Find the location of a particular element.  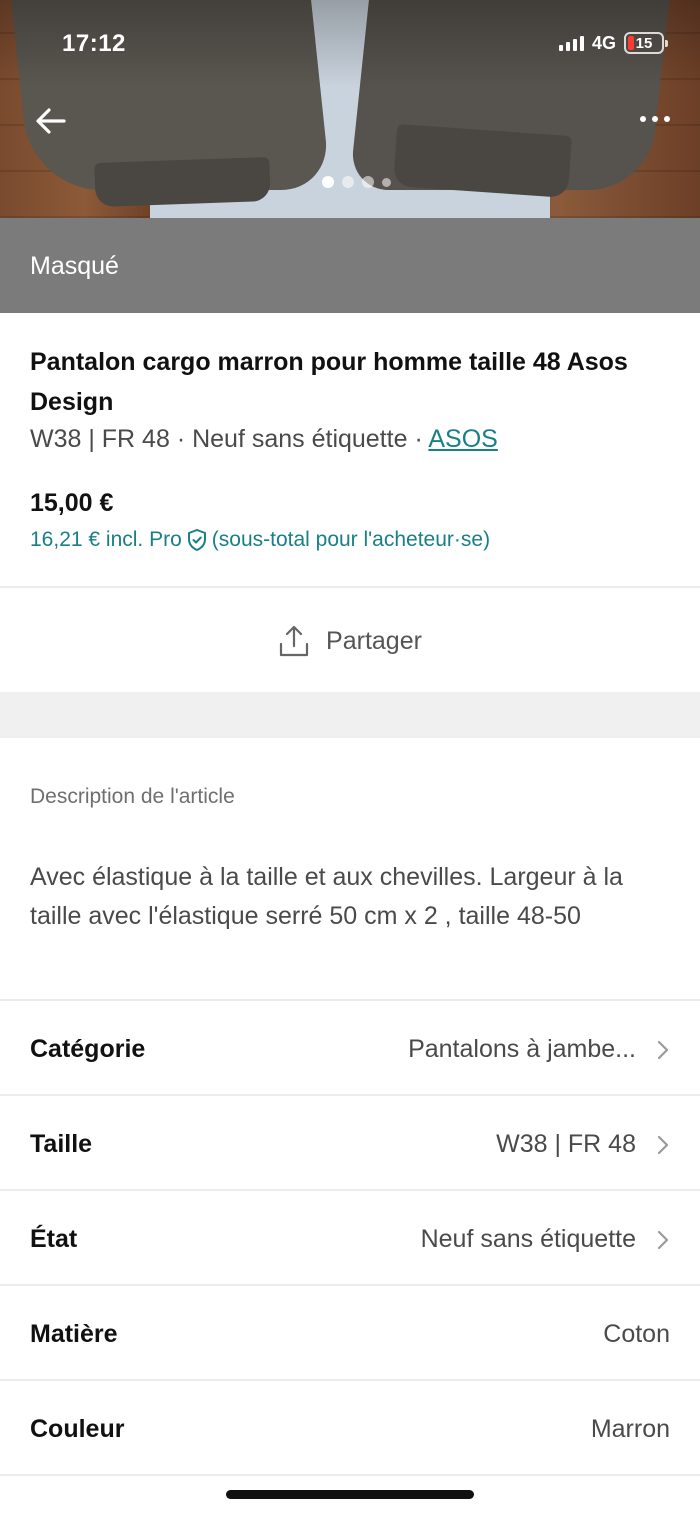

page-dot-active is located at coordinates (328, 182).